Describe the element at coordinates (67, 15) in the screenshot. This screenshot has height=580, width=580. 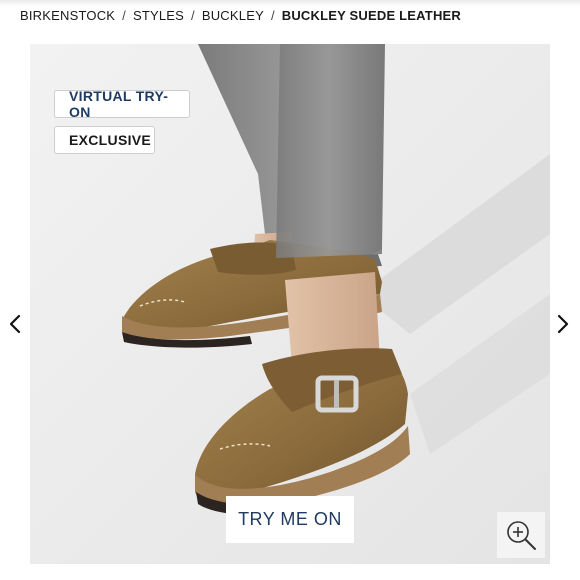
I see `breadcrumb-birkenstock: BIRKENSTOCK` at that location.